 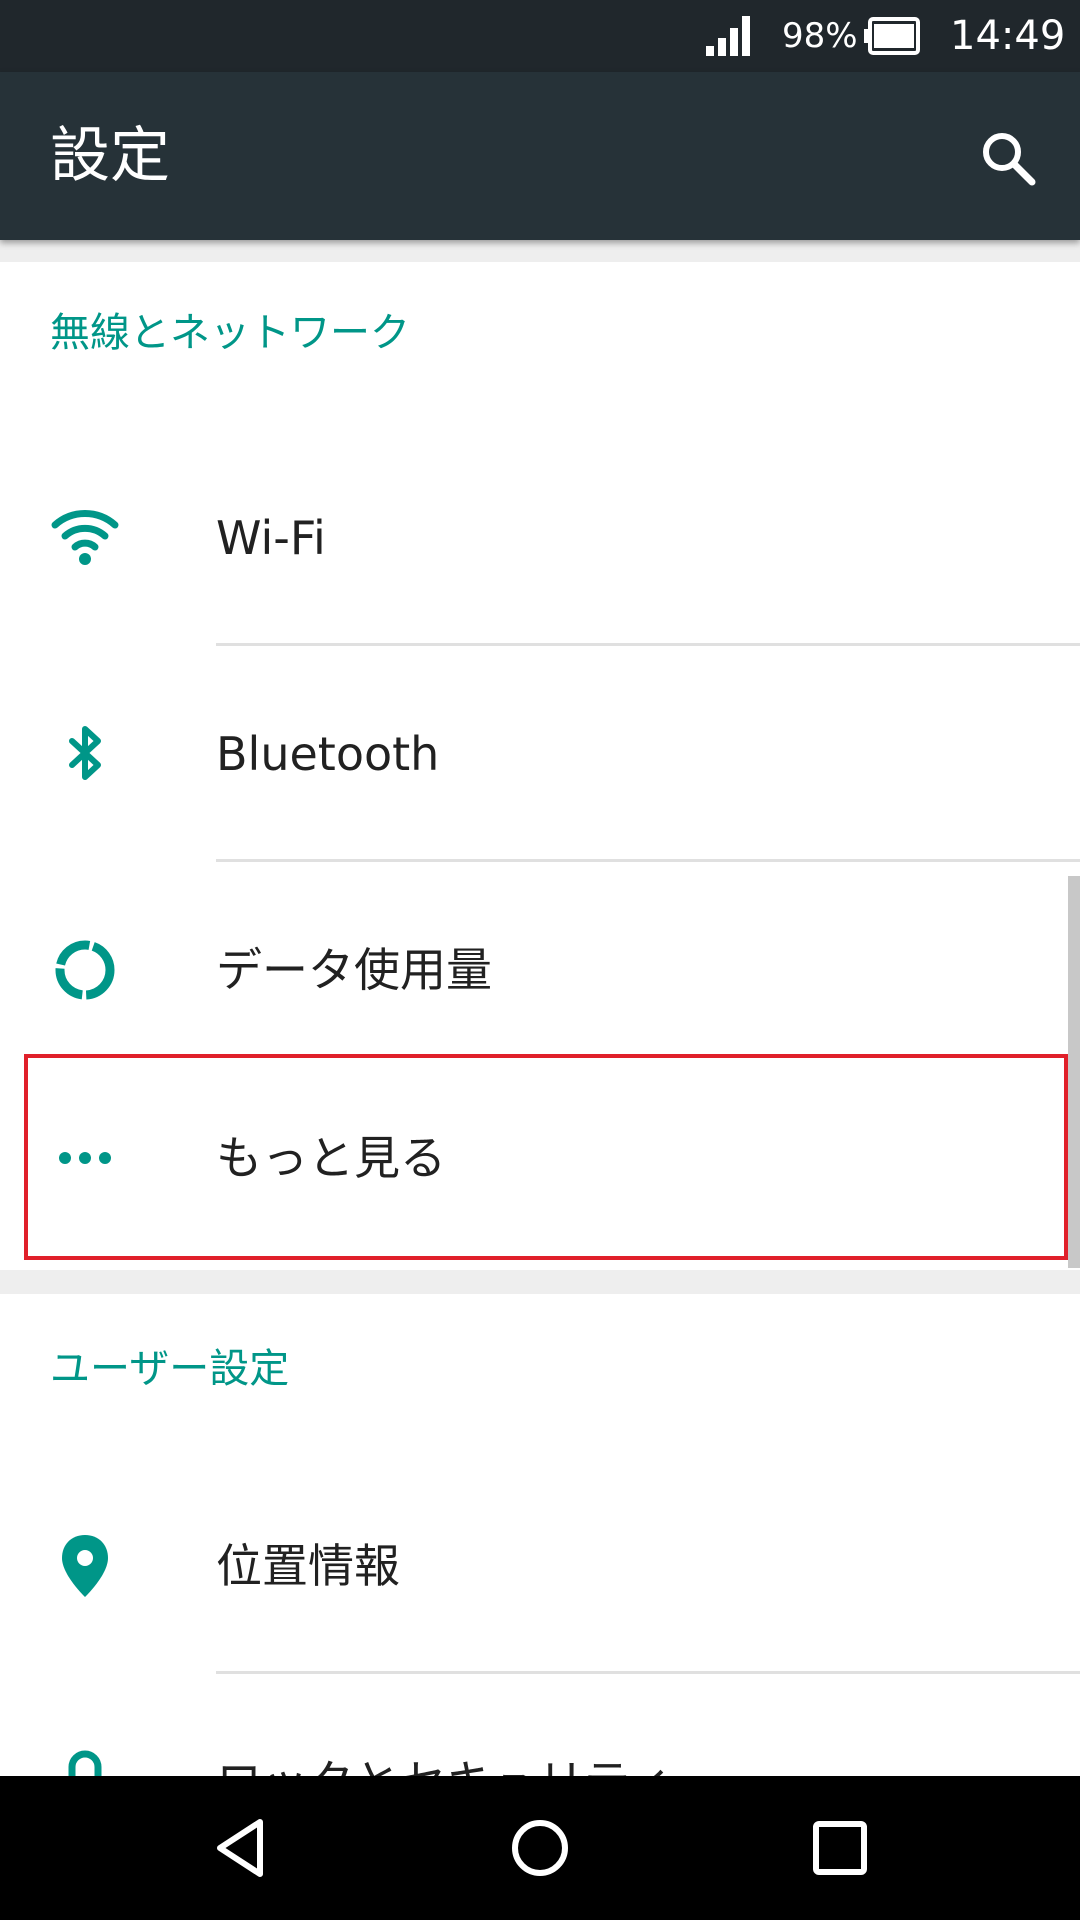 I want to click on battery-percentage: 98%, so click(x=820, y=36).